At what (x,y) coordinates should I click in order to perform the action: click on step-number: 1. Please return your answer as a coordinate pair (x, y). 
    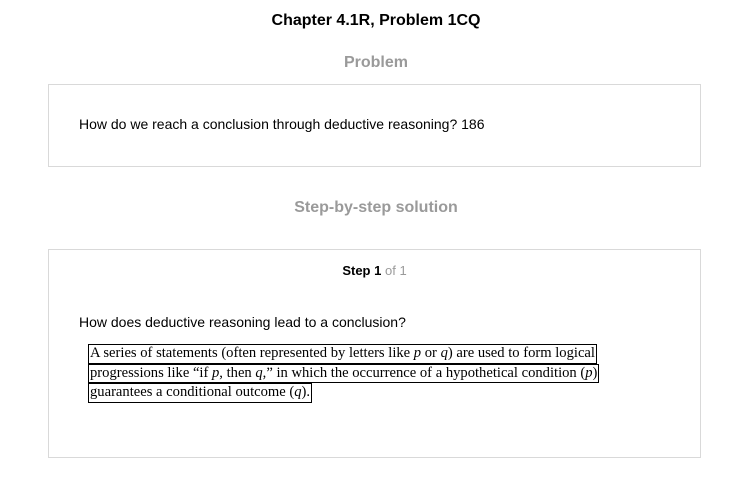
    Looking at the image, I should click on (378, 270).